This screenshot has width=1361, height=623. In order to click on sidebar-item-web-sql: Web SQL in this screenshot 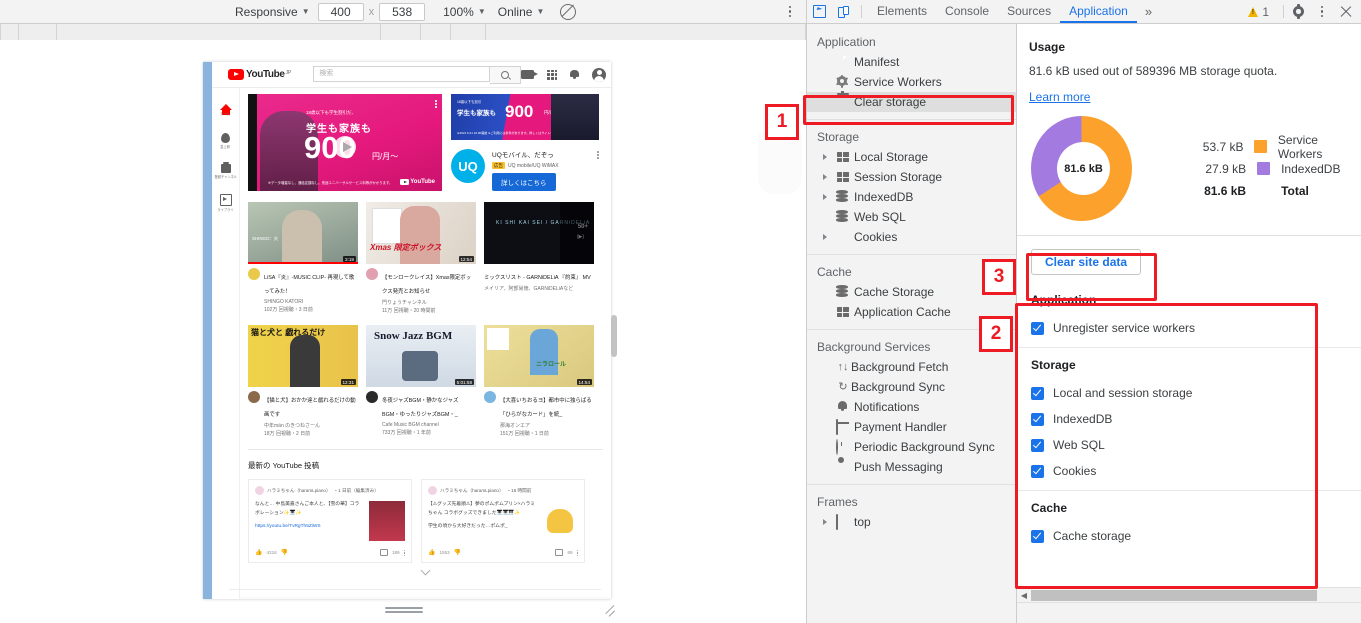, I will do `click(911, 217)`.